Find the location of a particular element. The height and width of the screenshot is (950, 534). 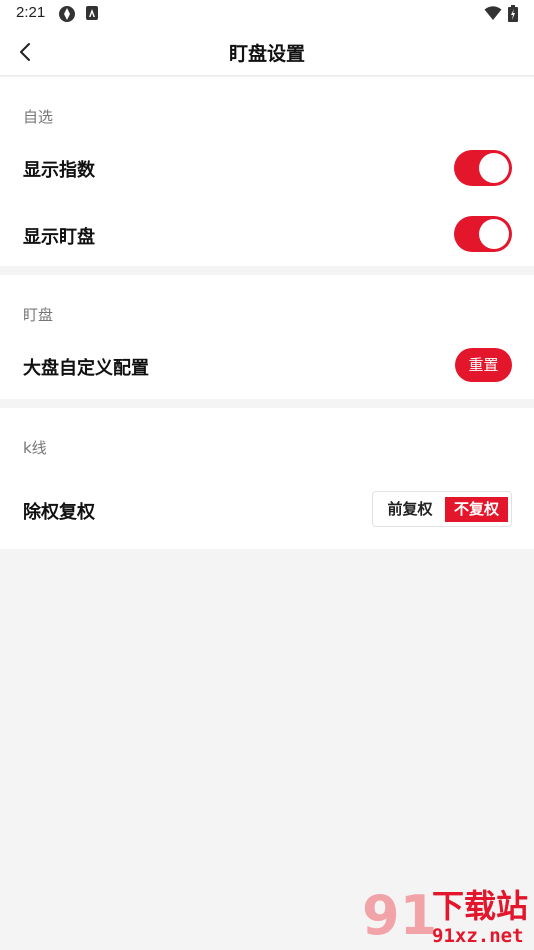

market-config-label: 大盘自定义配置 is located at coordinates (86, 368).